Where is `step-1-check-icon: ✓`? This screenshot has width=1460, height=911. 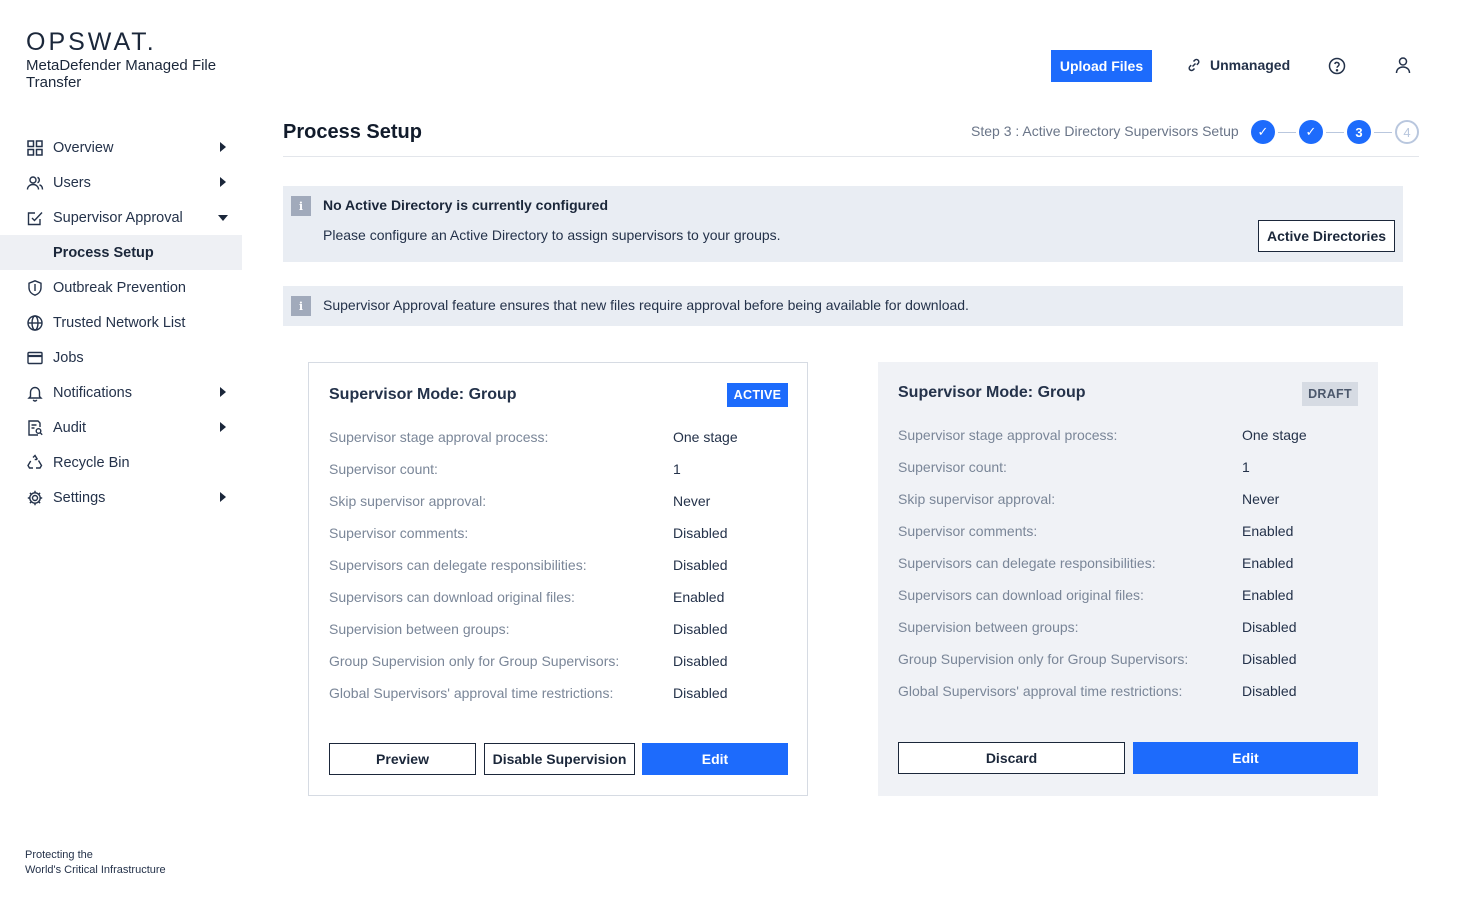
step-1-check-icon: ✓ is located at coordinates (1263, 132).